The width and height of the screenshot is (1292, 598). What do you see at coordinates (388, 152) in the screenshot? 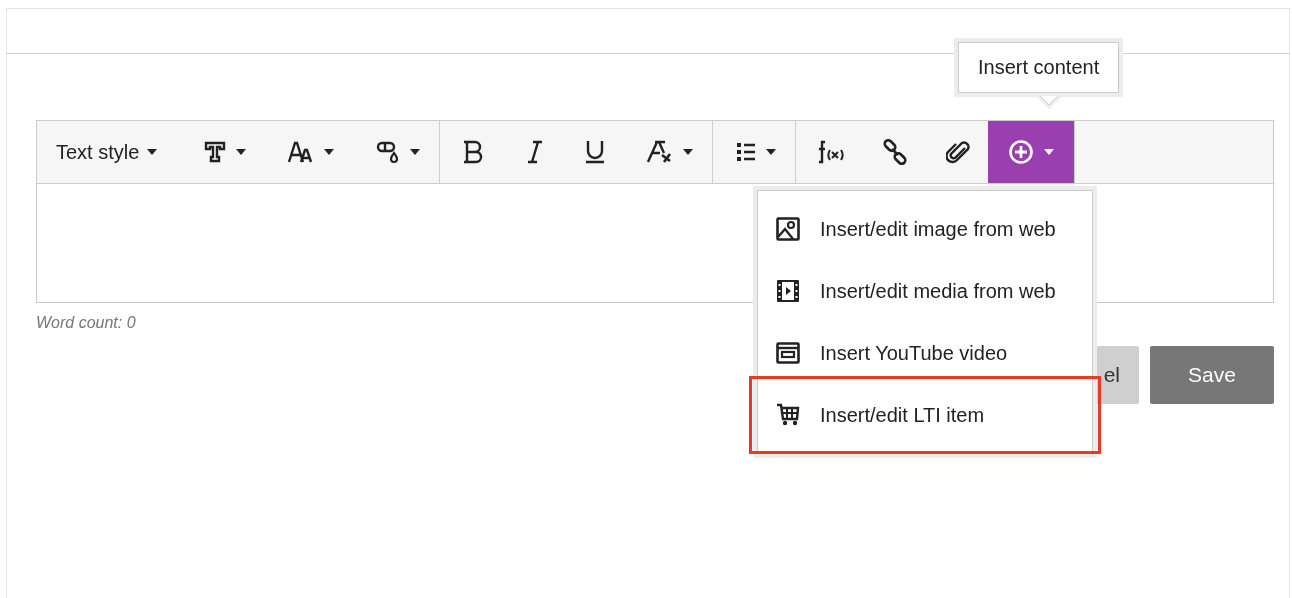
I see `highlight-icon` at bounding box center [388, 152].